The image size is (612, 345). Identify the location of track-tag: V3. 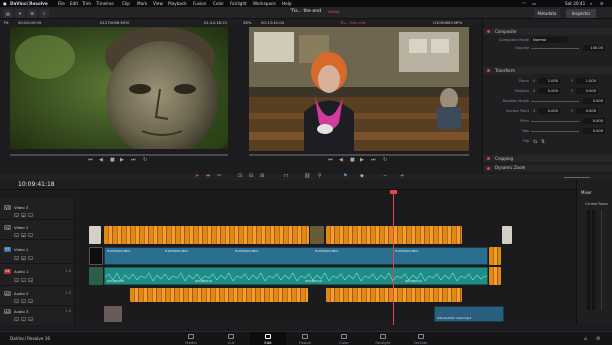
(7, 207).